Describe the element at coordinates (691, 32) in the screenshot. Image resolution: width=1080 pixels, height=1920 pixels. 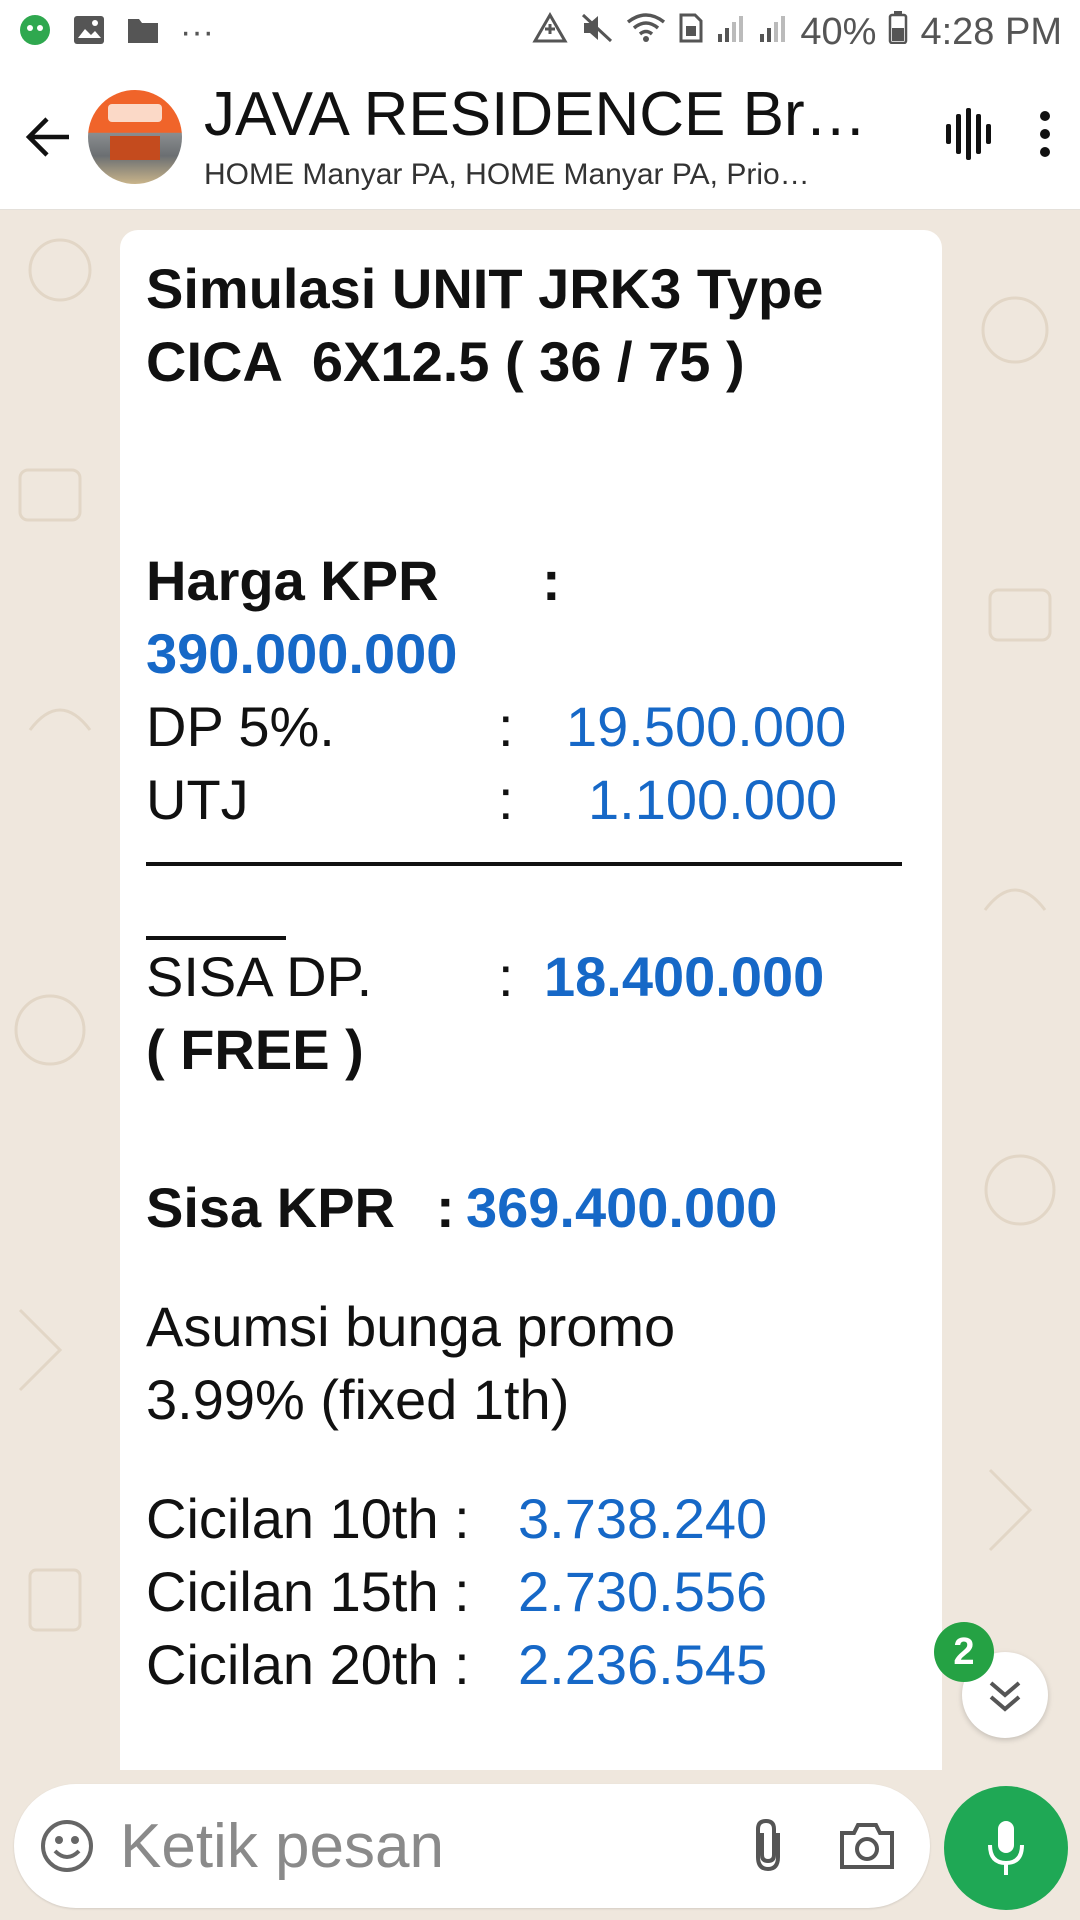
I see `sim-icon` at that location.